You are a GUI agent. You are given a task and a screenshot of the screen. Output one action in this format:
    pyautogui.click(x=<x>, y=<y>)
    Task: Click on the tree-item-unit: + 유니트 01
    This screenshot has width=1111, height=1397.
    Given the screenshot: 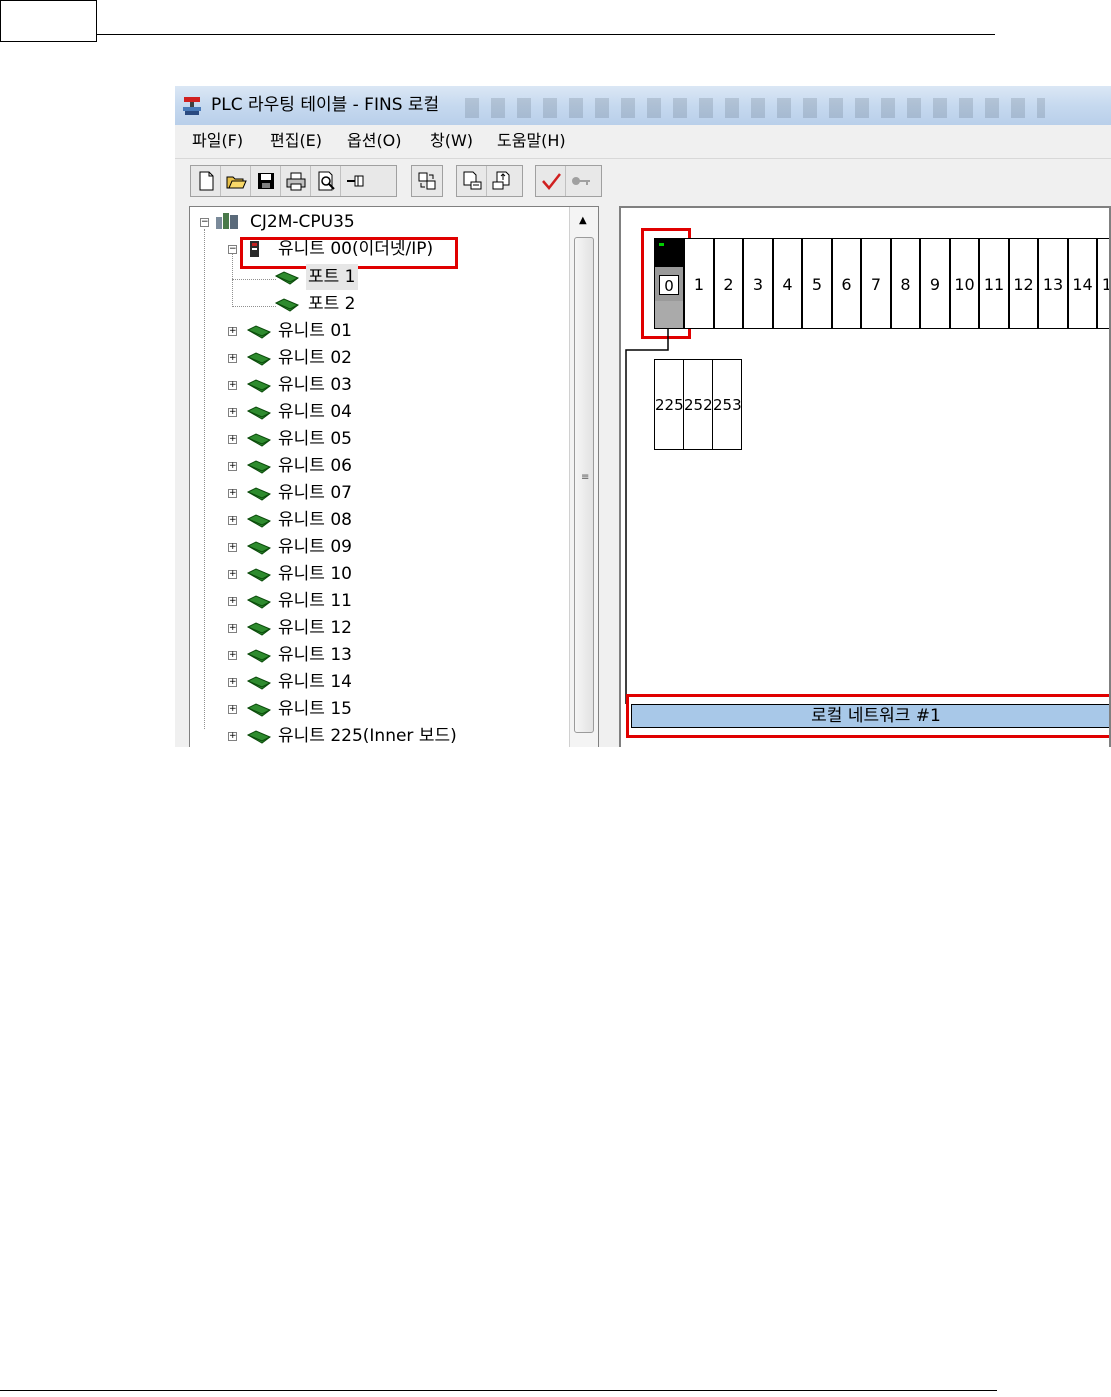 What is the action you would take?
    pyautogui.click(x=375, y=331)
    